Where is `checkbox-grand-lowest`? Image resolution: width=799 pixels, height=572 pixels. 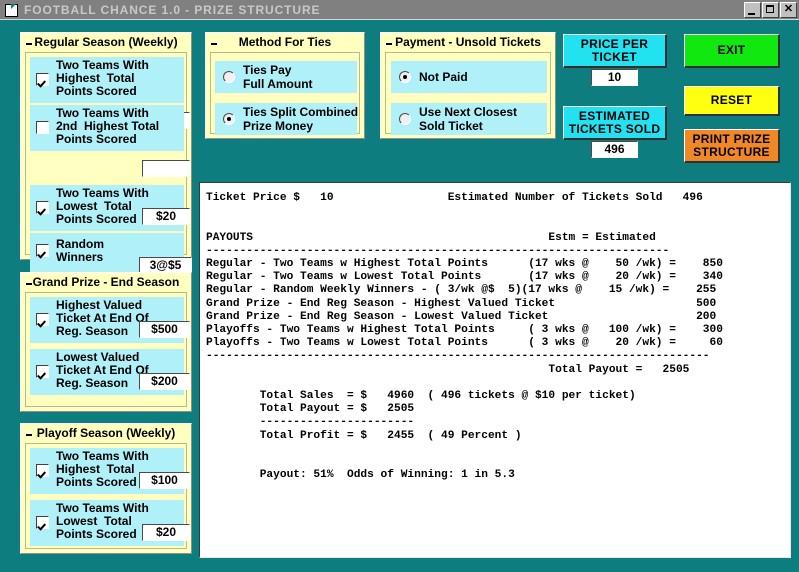
checkbox-grand-lowest is located at coordinates (42, 371).